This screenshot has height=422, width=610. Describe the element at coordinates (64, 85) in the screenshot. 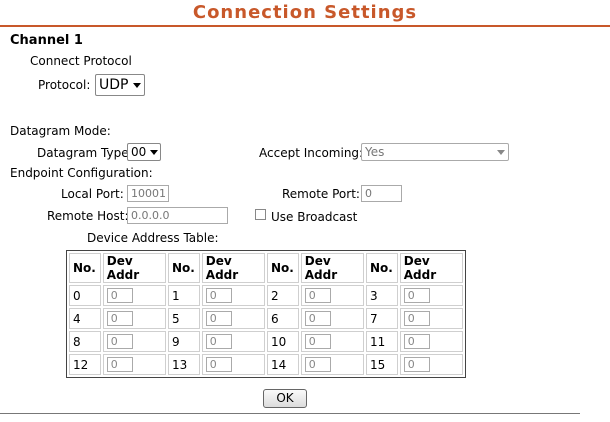

I see `protocol-label: Protocol:` at that location.